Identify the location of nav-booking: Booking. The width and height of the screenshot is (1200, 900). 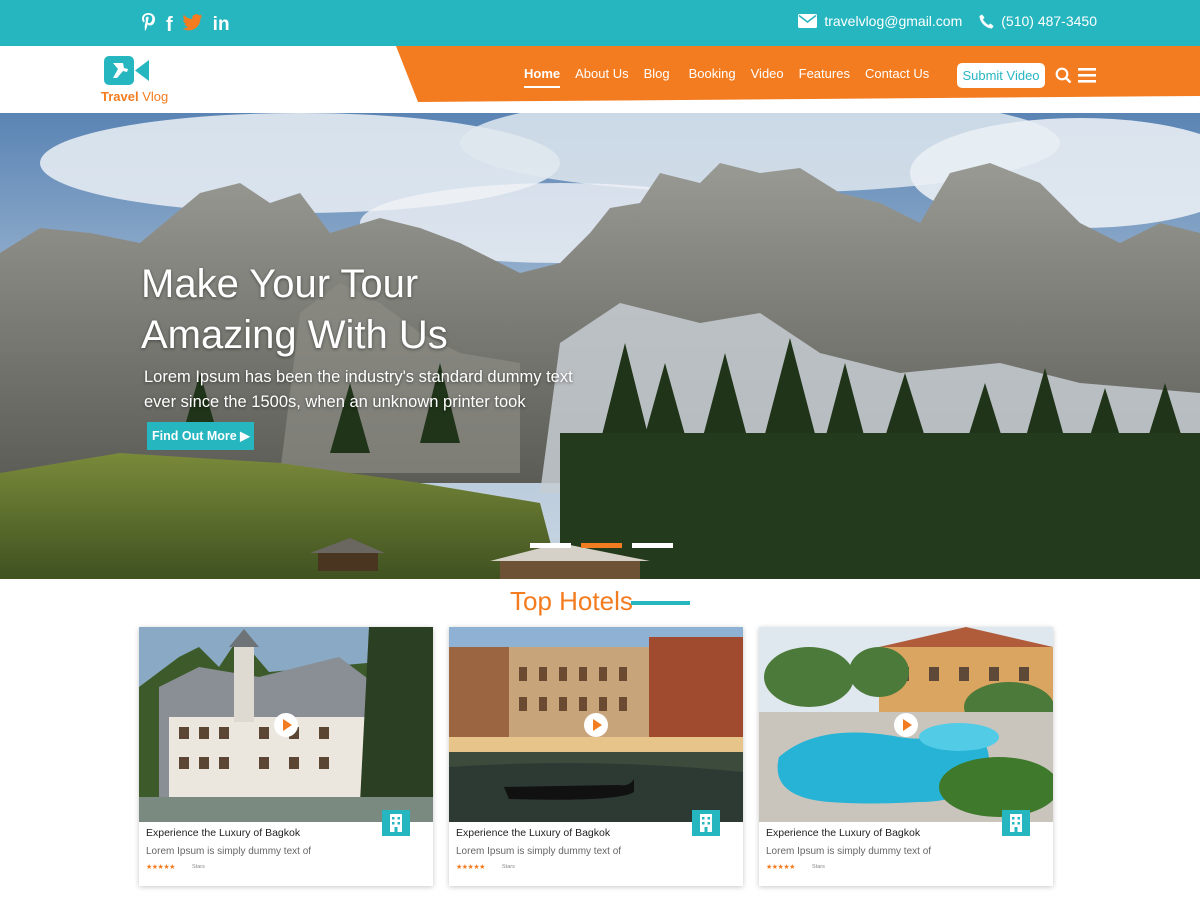
(712, 74).